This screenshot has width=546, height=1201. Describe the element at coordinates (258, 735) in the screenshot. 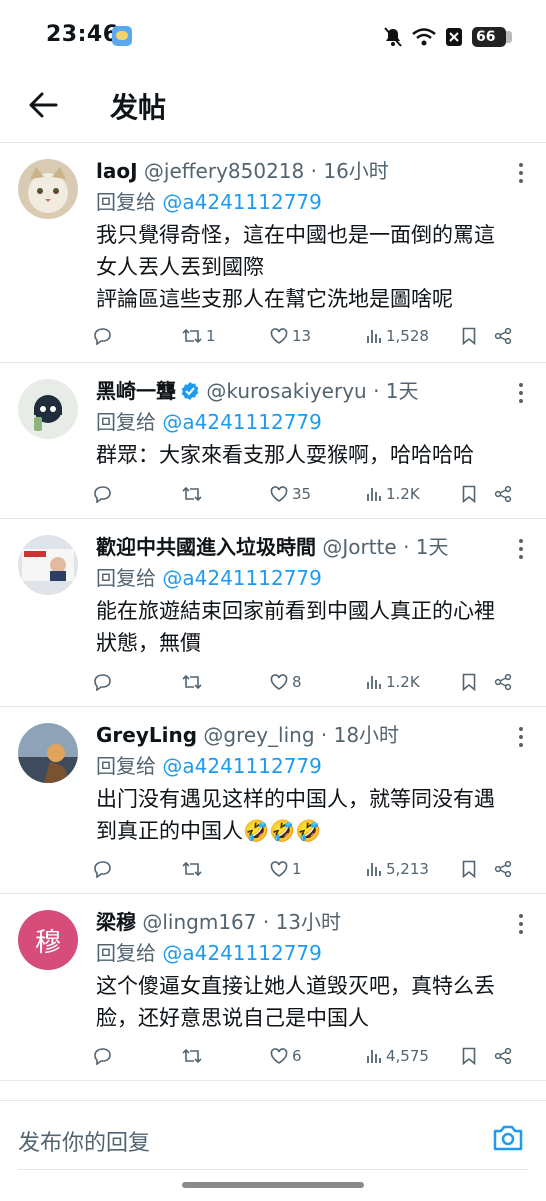

I see `author-handle: @grey_ling` at that location.